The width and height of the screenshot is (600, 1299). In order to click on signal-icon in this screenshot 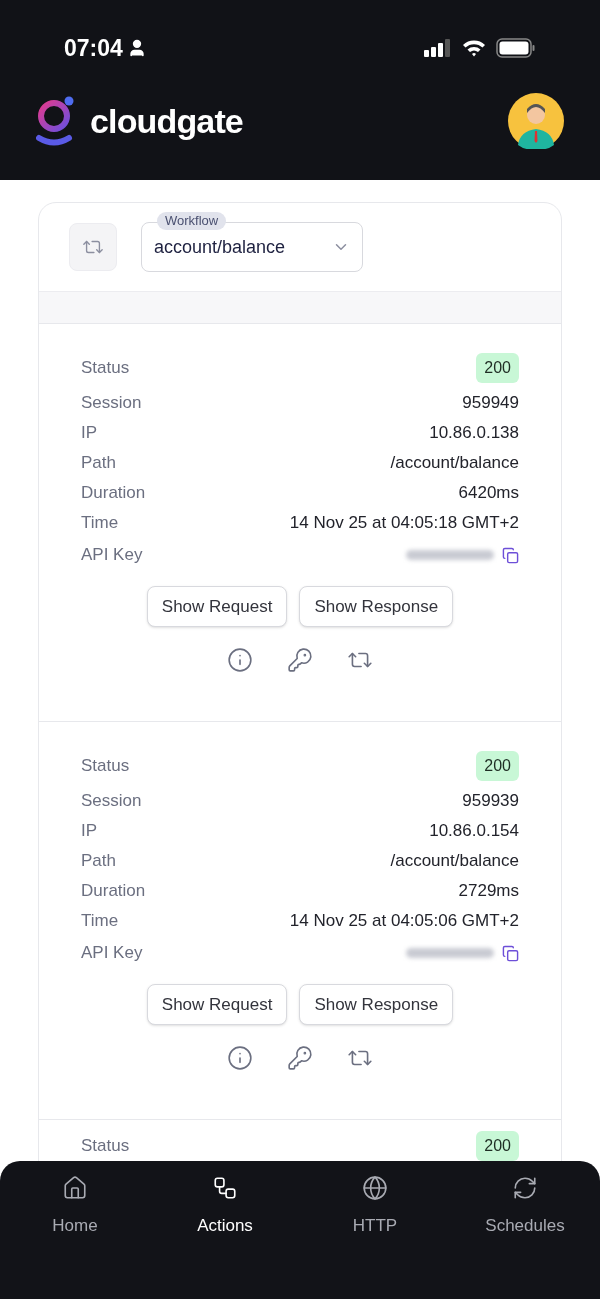, I will do `click(438, 48)`.